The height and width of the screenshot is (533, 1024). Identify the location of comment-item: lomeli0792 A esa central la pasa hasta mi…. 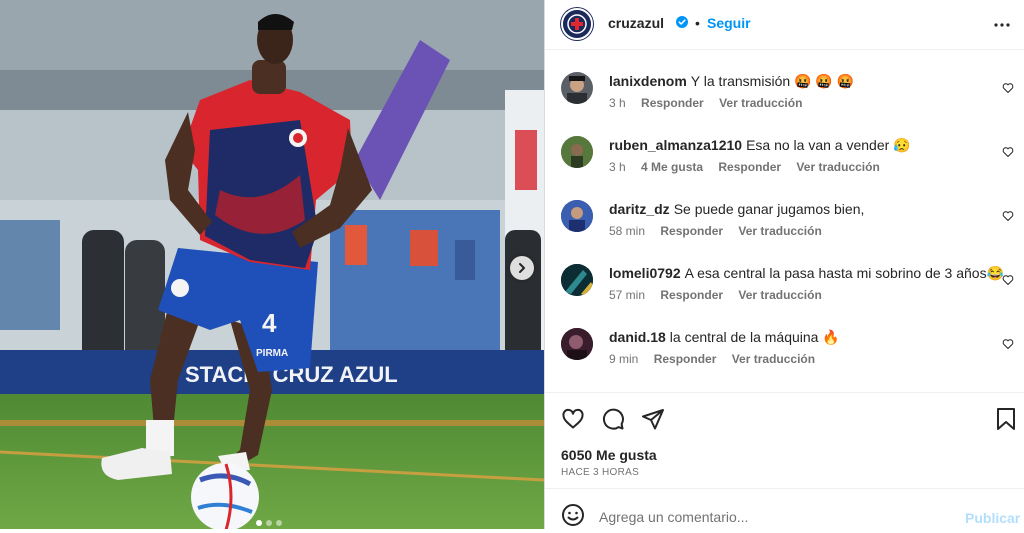
(784, 288).